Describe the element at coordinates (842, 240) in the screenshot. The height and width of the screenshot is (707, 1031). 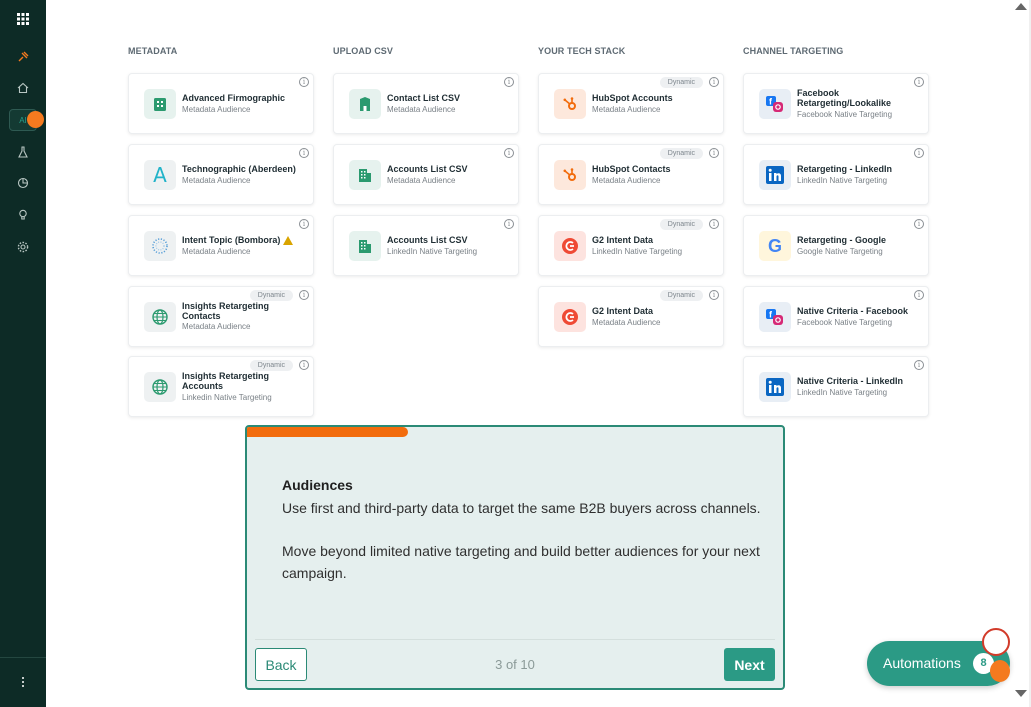
I see `card-title: Retargeting - Google` at that location.